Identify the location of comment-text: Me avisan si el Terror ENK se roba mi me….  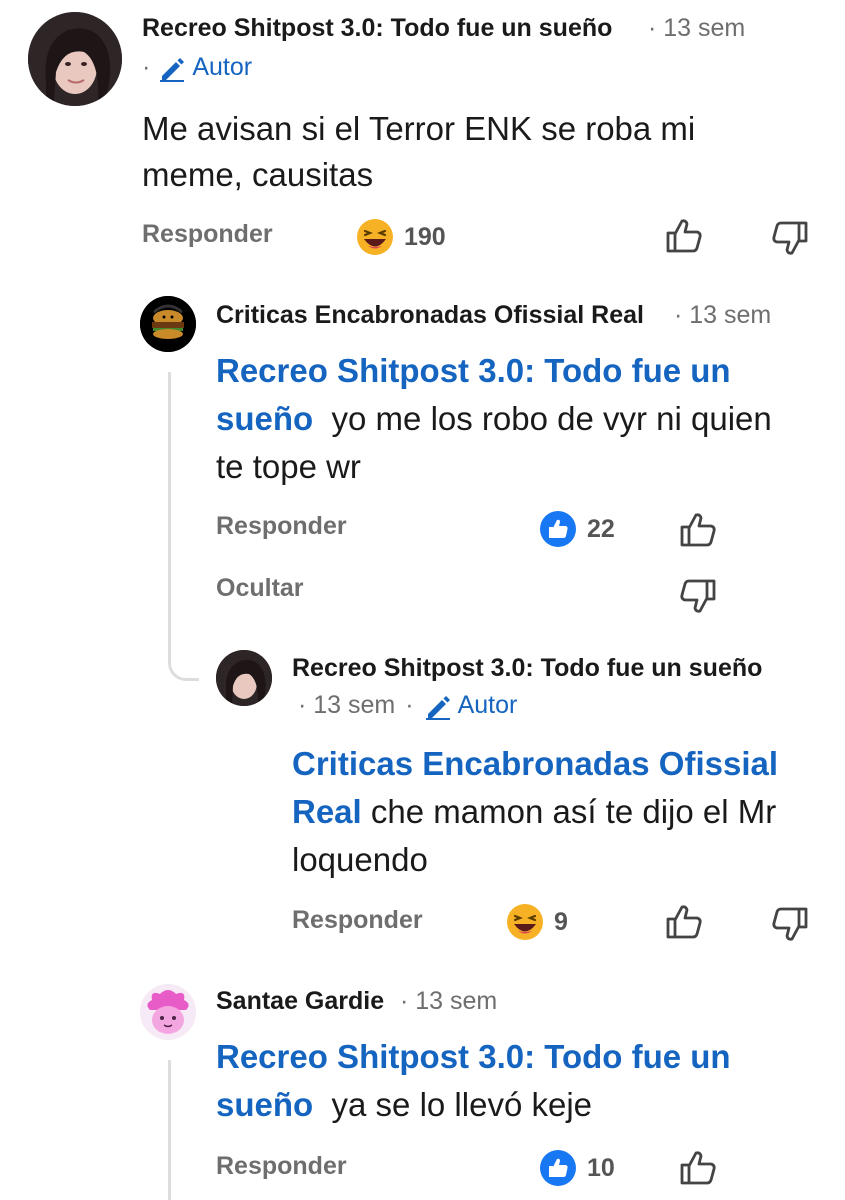
(419, 151).